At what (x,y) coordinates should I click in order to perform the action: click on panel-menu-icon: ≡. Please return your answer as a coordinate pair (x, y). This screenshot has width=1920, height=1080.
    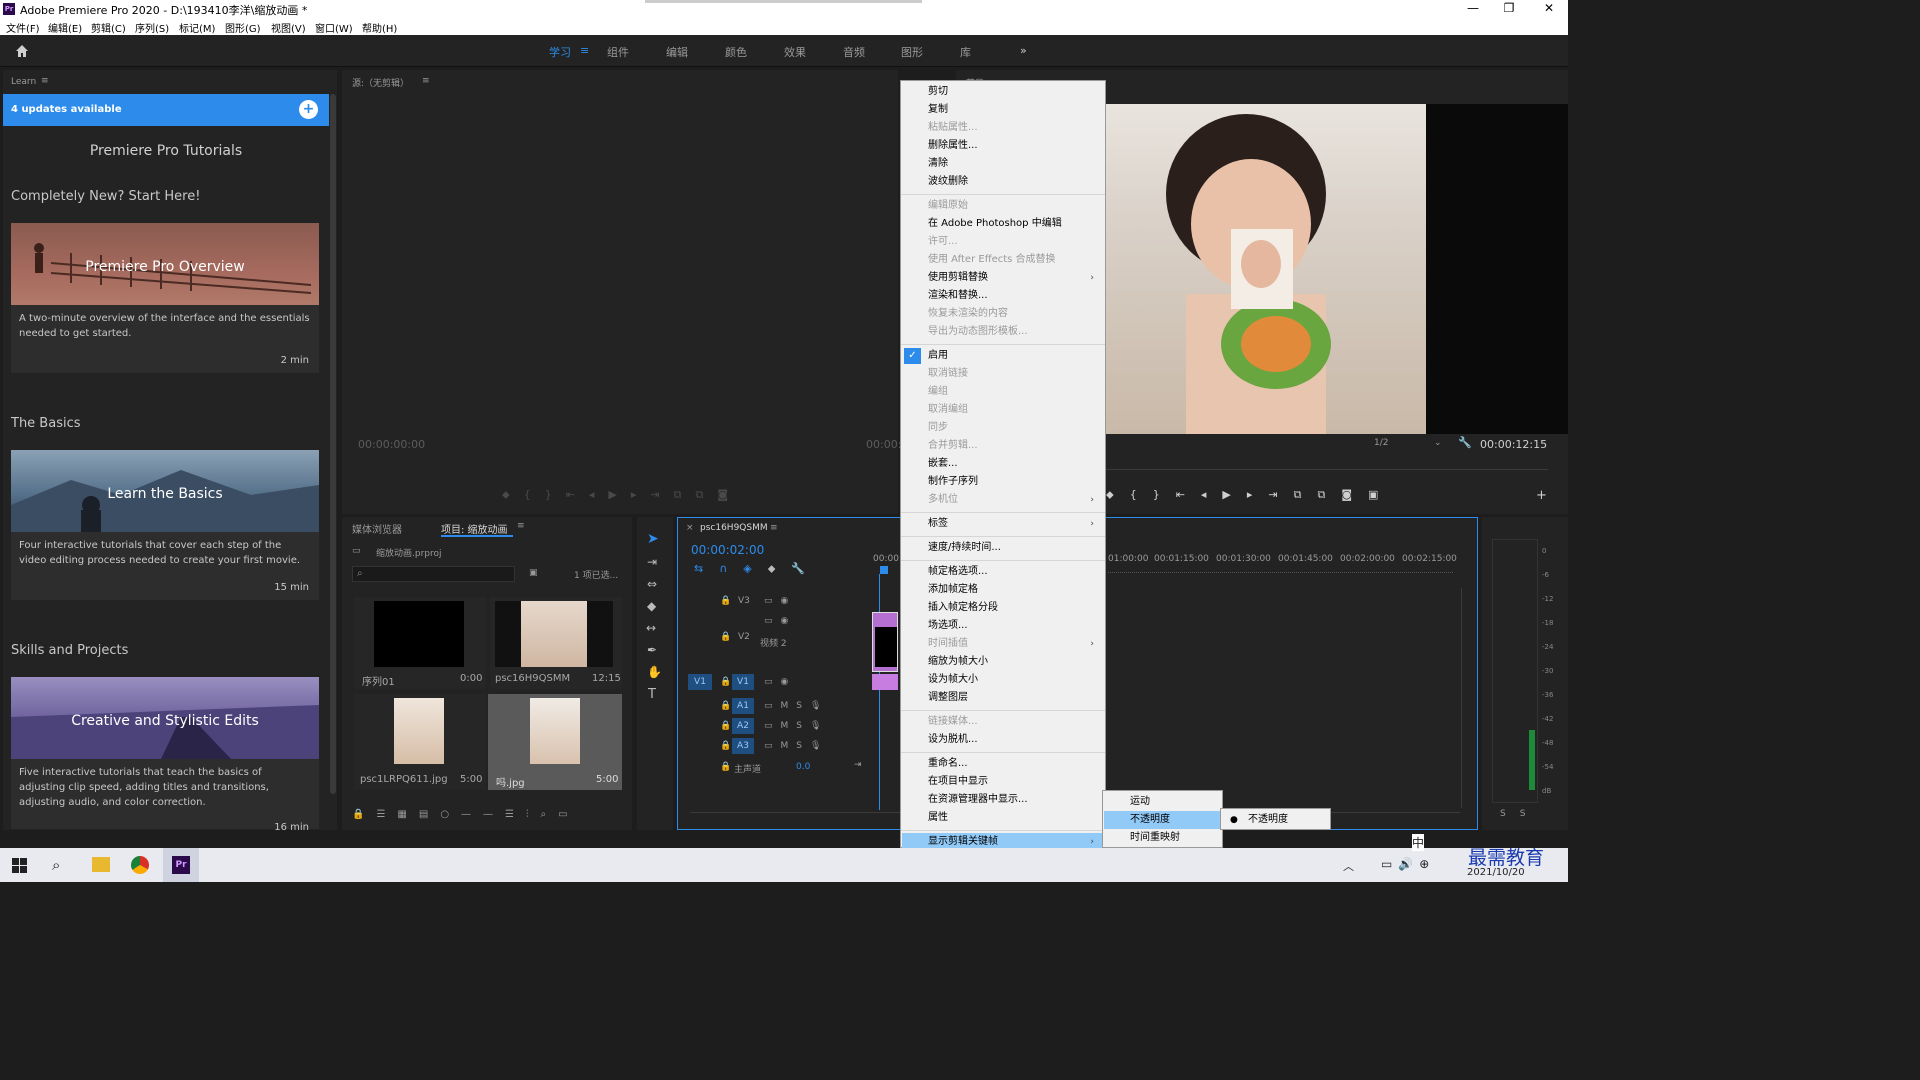
    Looking at the image, I should click on (45, 81).